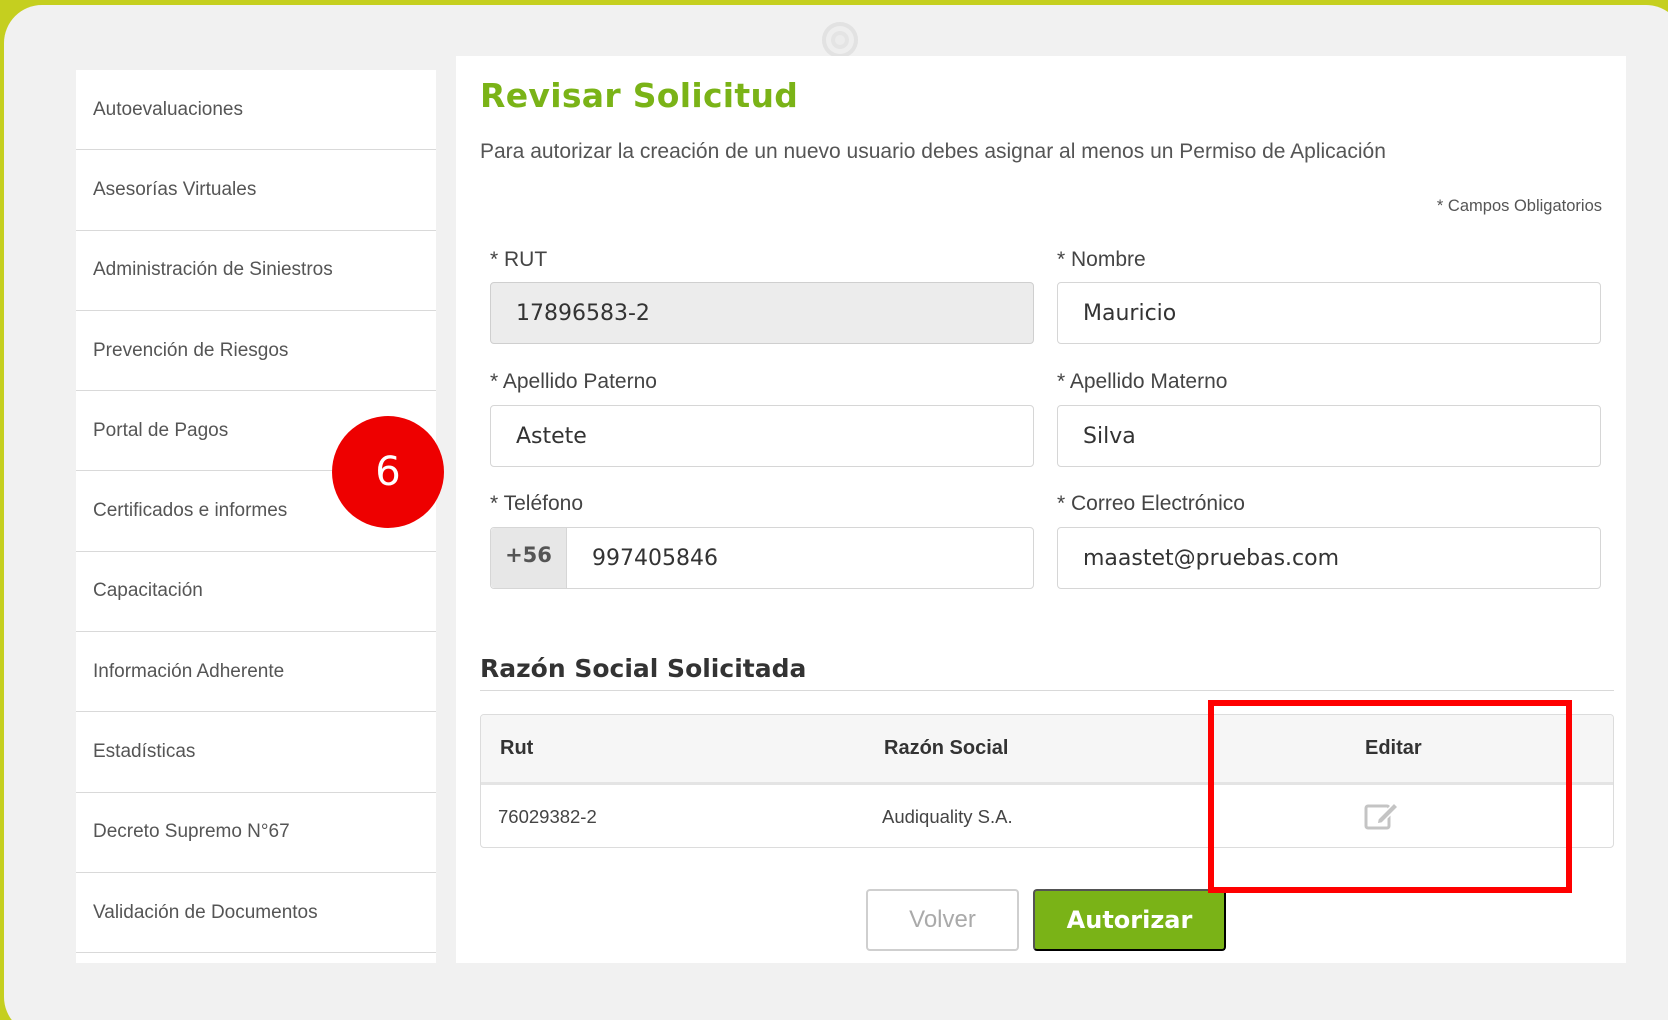 This screenshot has width=1668, height=1020. I want to click on sidebar-item-informacion-adherente: Información Adherente, so click(256, 672).